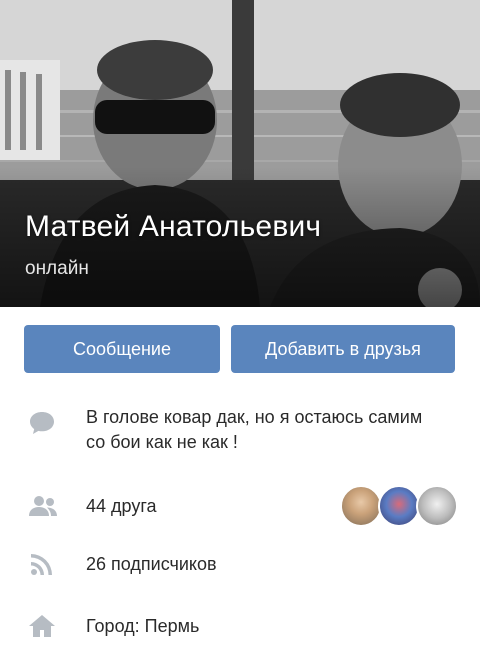 The width and height of the screenshot is (480, 666). Describe the element at coordinates (42, 626) in the screenshot. I see `home-icon` at that location.